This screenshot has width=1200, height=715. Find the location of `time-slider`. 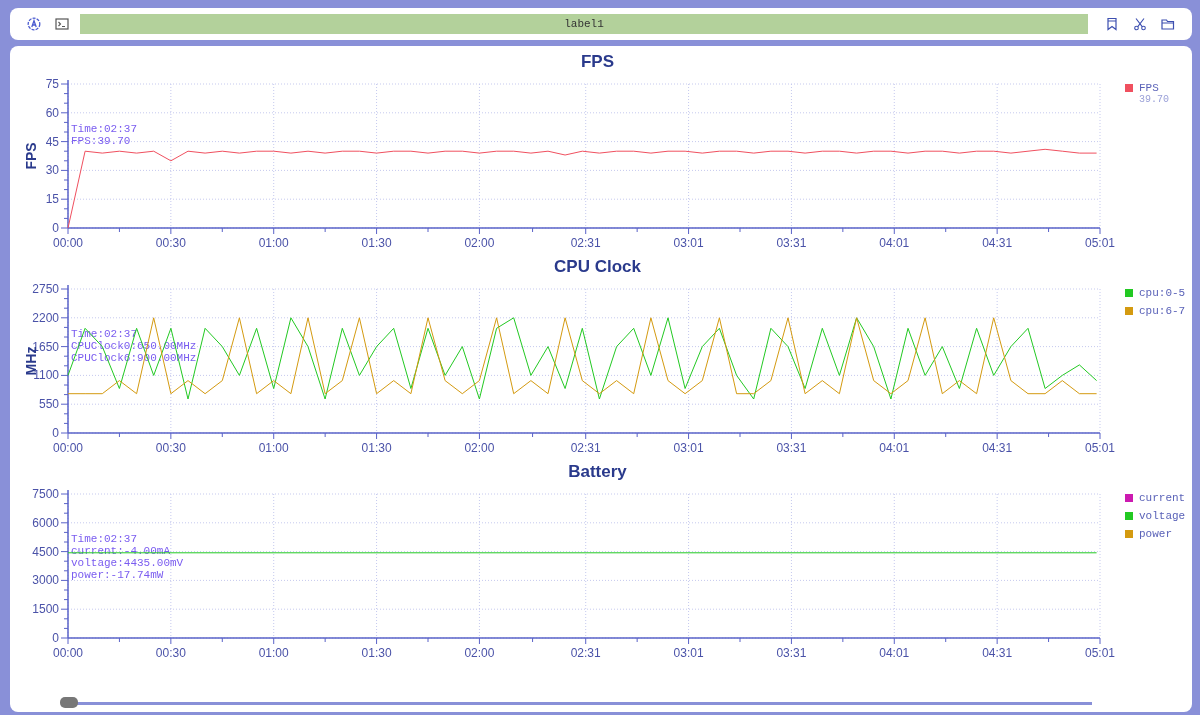

time-slider is located at coordinates (576, 703).